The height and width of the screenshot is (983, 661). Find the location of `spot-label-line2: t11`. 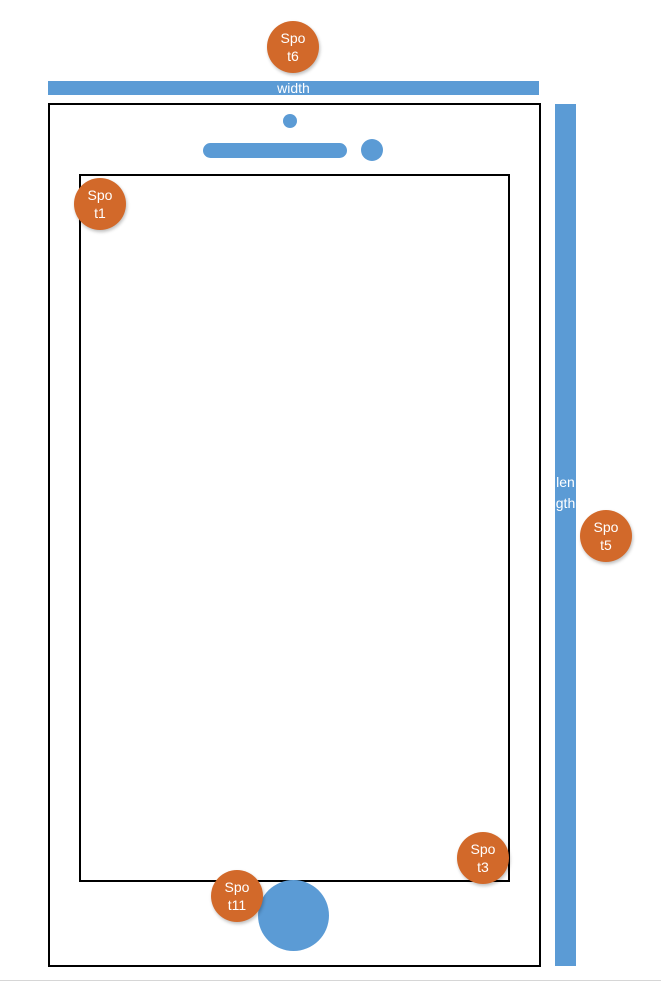

spot-label-line2: t11 is located at coordinates (237, 905).